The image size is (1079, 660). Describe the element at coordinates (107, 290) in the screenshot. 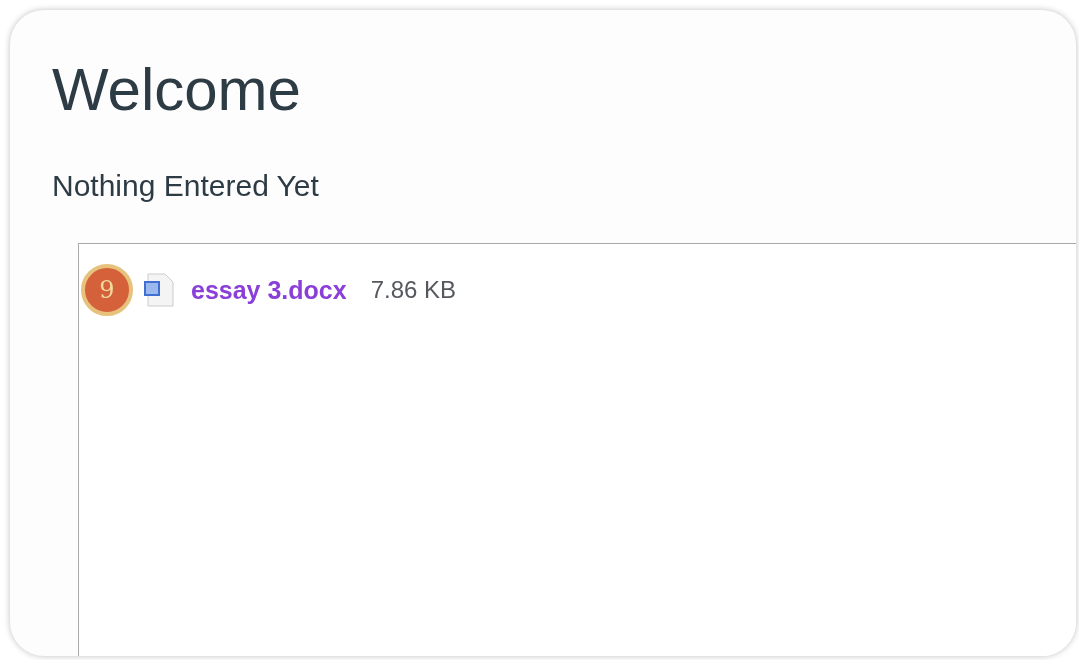

I see `number-badge: 9` at that location.